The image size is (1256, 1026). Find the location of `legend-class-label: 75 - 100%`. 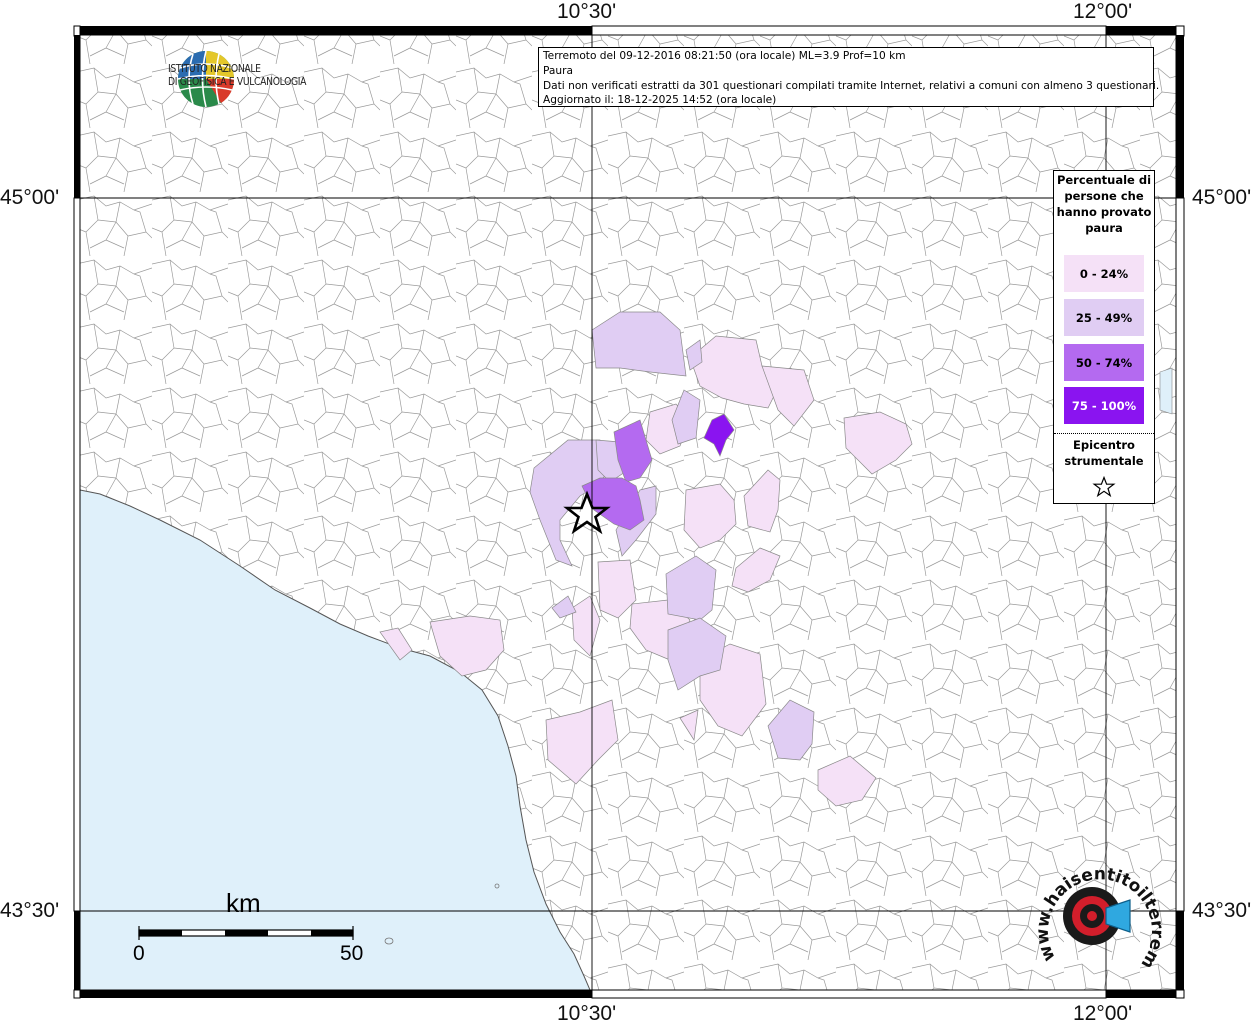

legend-class-label: 75 - 100% is located at coordinates (1104, 405).